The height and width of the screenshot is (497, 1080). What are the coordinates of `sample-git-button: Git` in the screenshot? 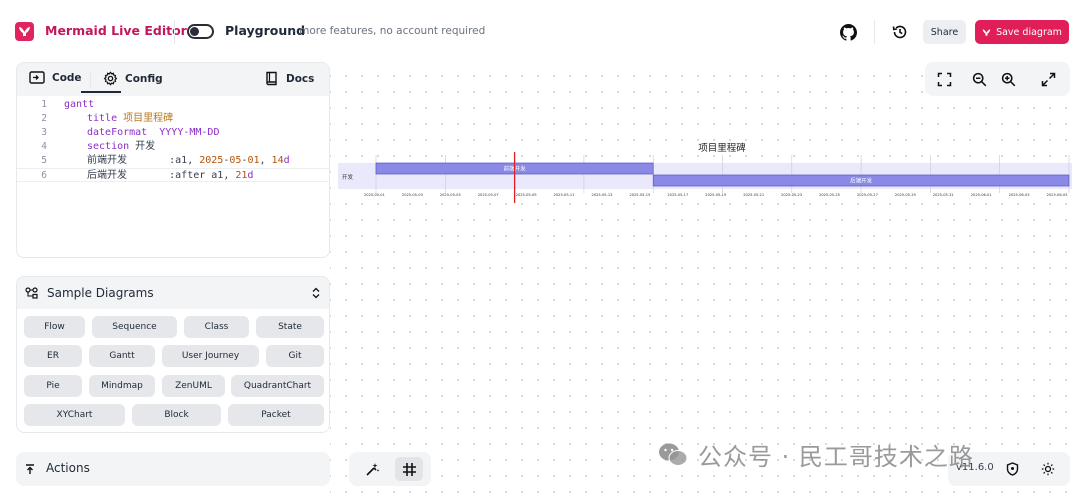 It's located at (295, 356).